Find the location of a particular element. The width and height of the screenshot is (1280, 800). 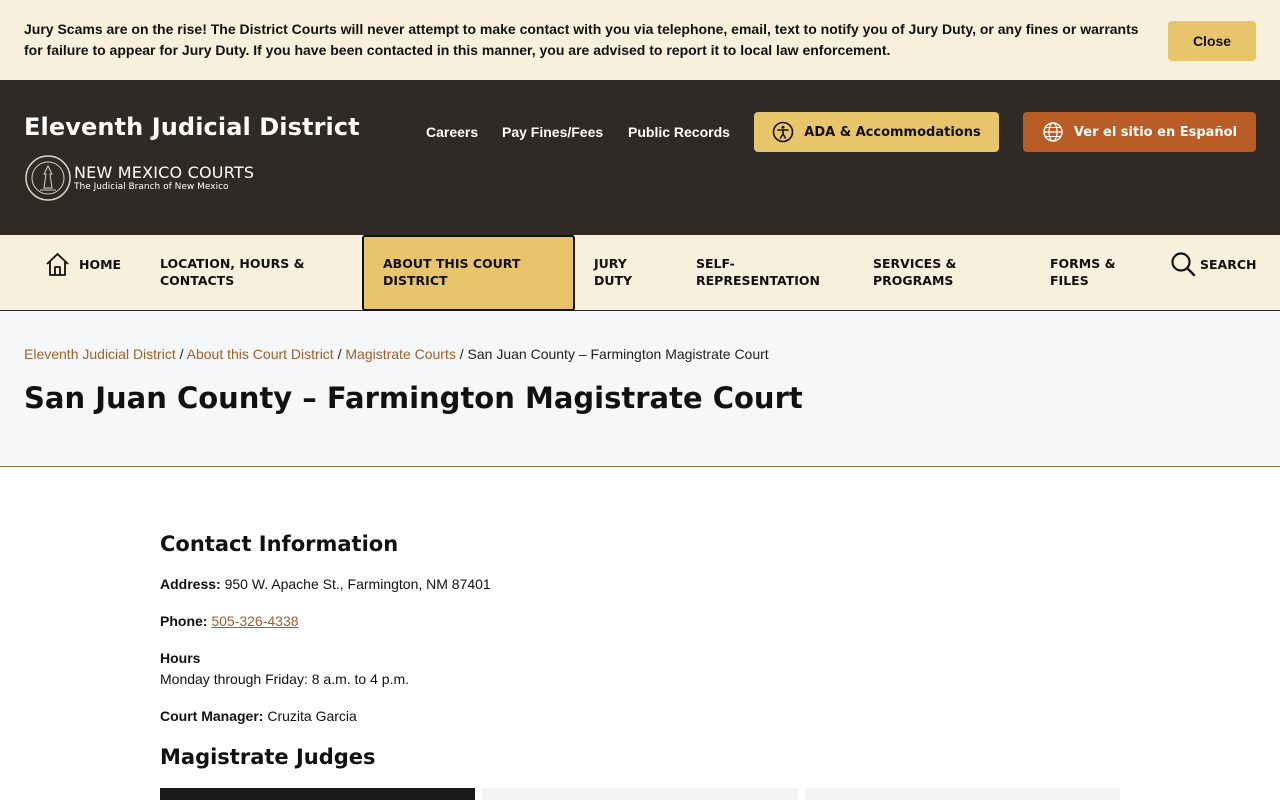

nav-self-representation: SELF- REPRESENTATION is located at coordinates (758, 272).